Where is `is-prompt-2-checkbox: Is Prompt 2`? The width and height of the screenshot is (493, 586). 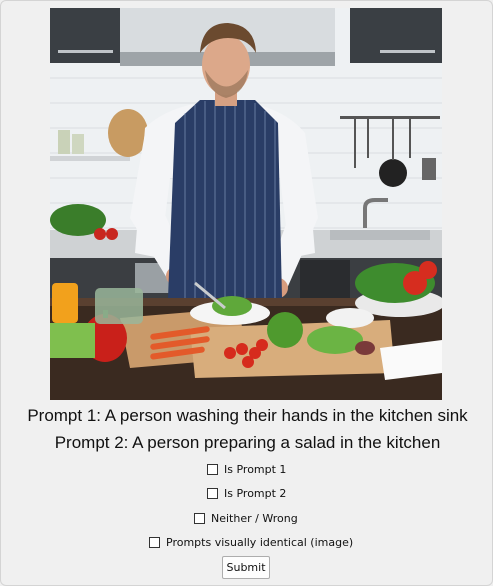
is-prompt-2-checkbox: Is Prompt 2 is located at coordinates (246, 493).